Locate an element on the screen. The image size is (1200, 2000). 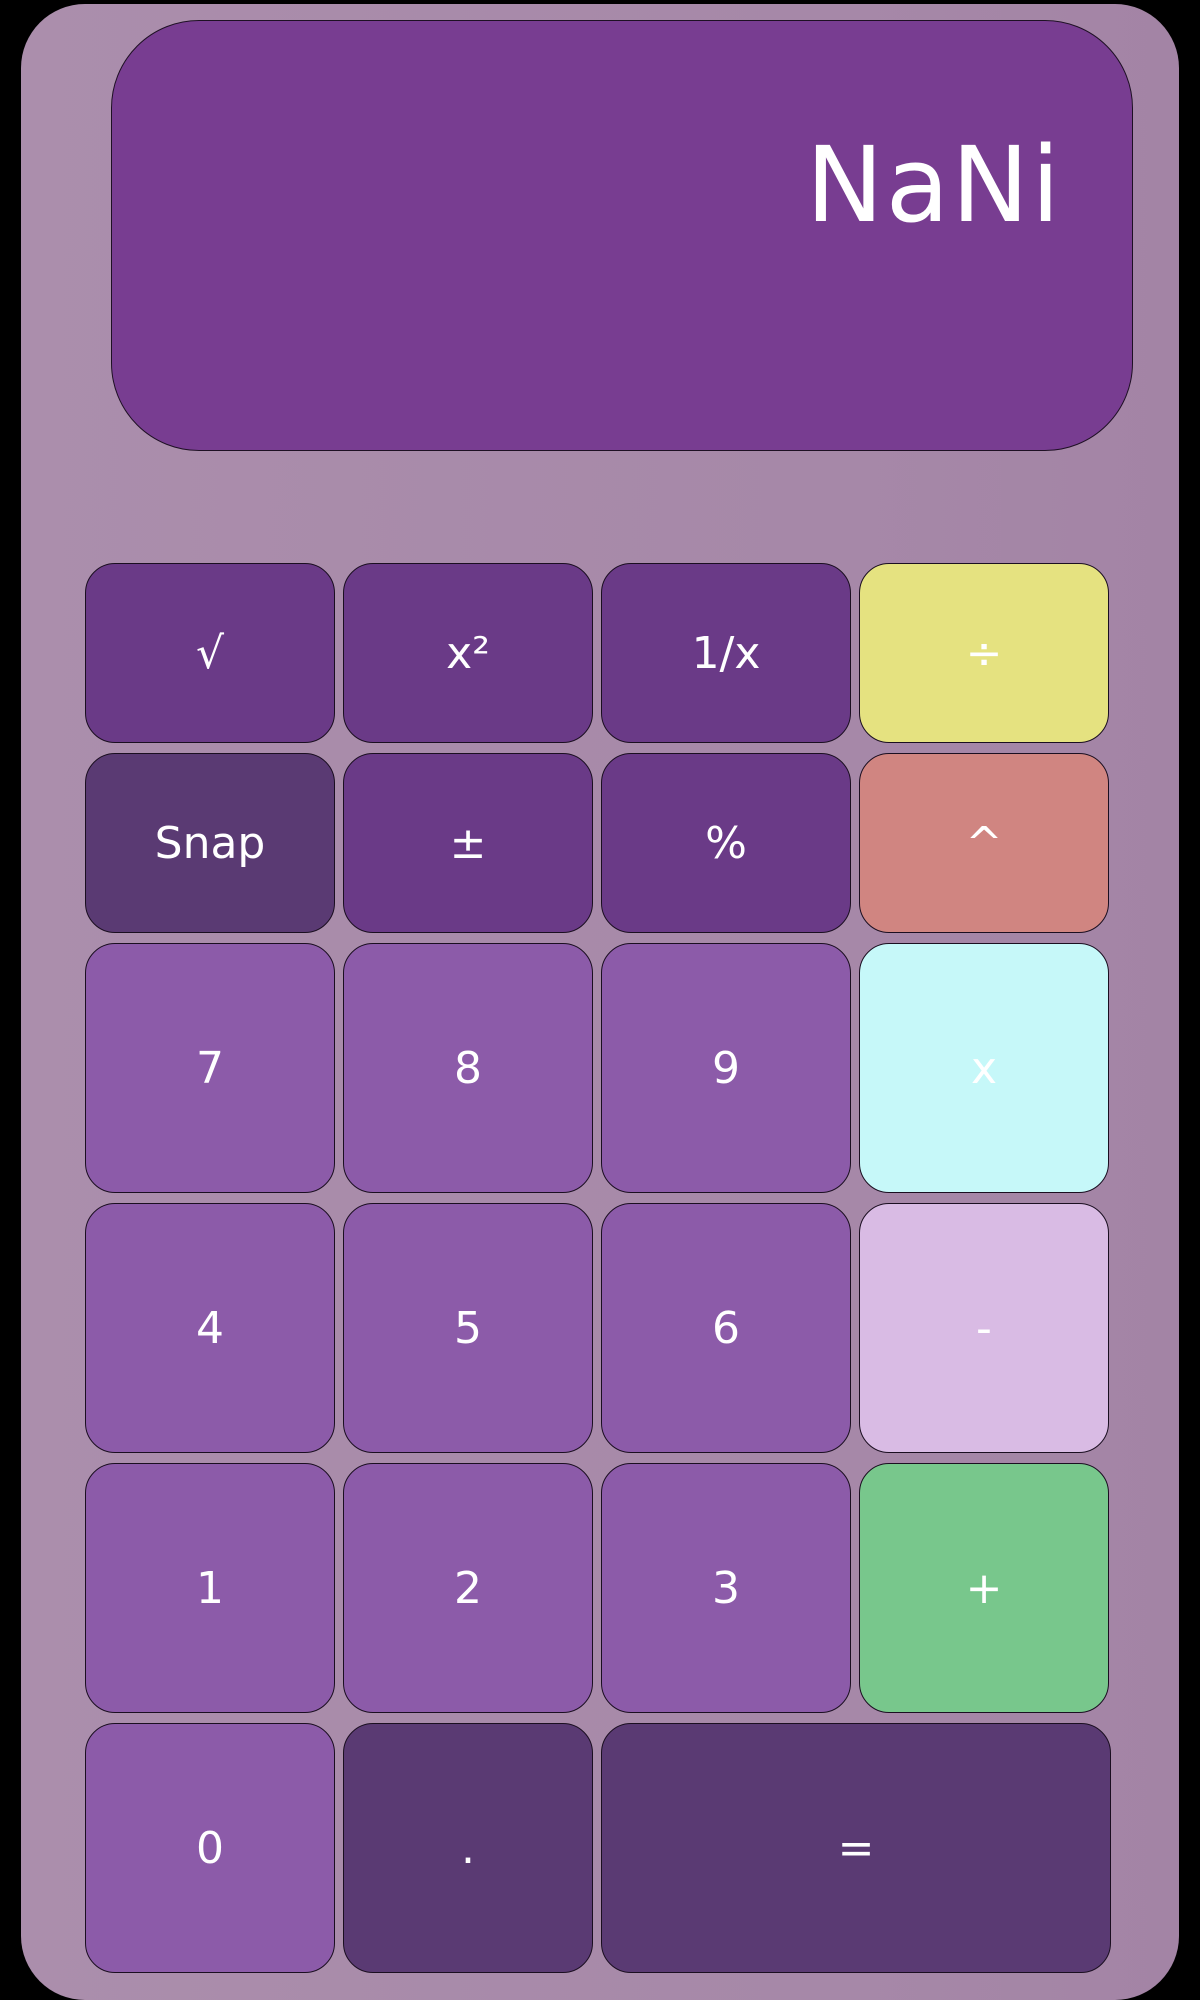
digit-3-button: 3 is located at coordinates (726, 1588).